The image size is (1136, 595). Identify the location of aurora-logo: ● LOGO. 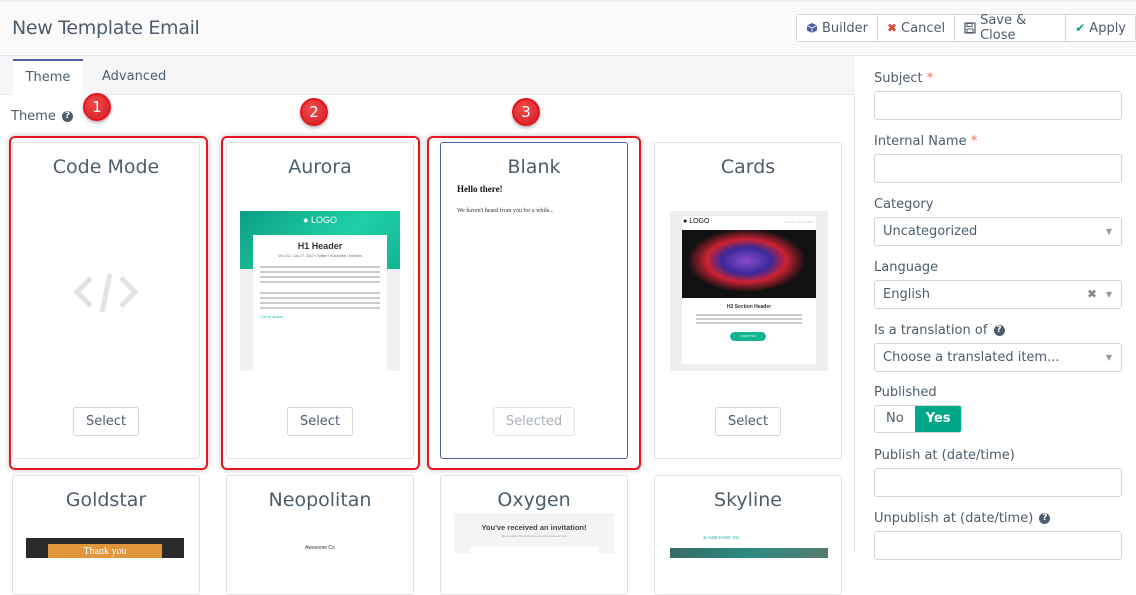
(320, 220).